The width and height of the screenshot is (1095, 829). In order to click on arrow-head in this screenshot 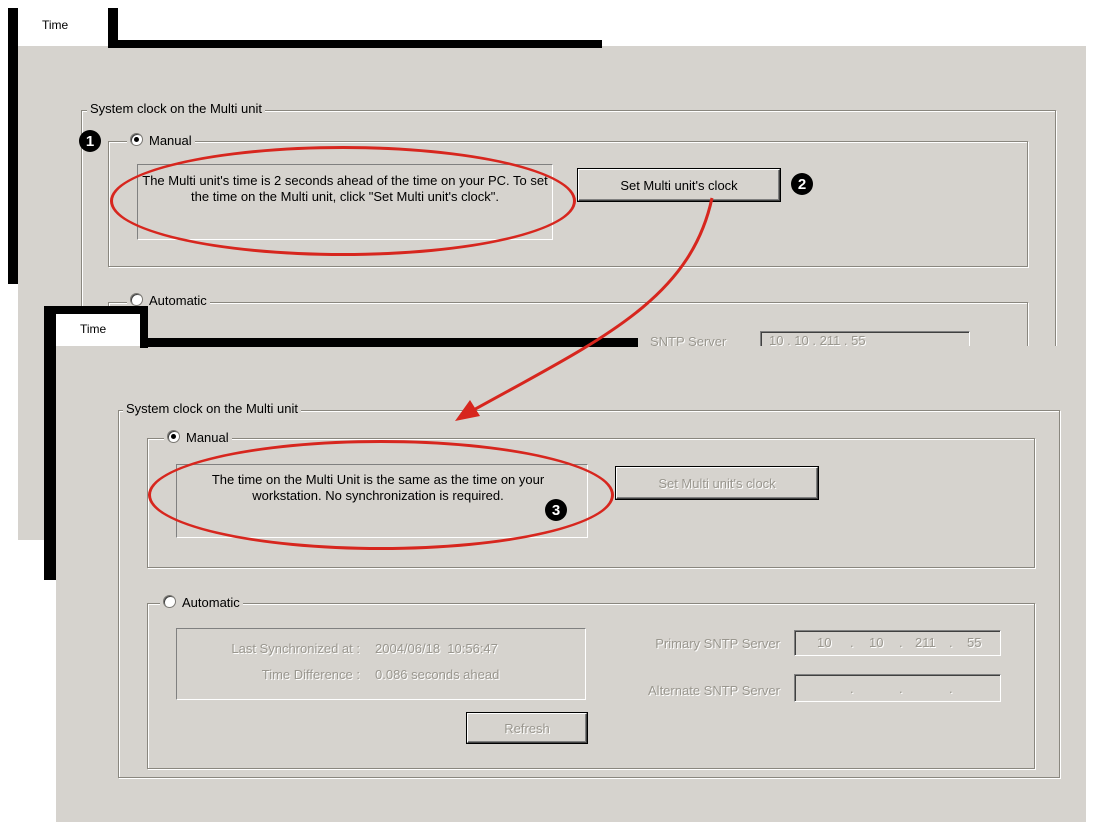, I will do `click(467, 410)`.